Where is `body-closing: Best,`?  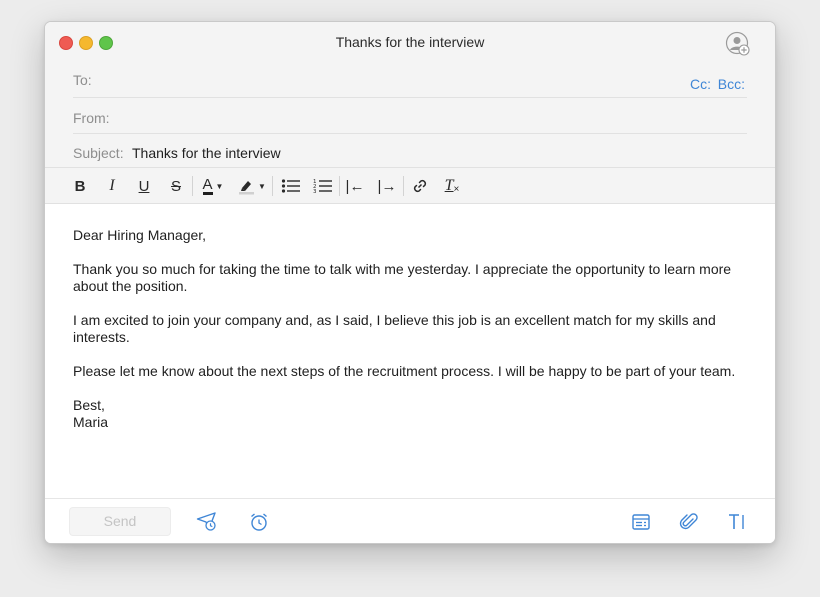 body-closing: Best, is located at coordinates (89, 405).